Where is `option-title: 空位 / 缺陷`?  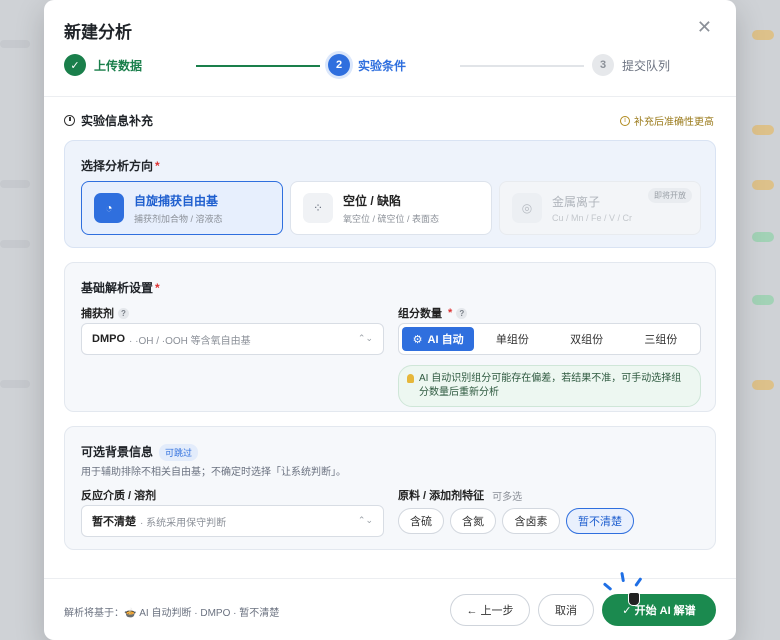
option-title: 空位 / 缺陷 is located at coordinates (372, 200).